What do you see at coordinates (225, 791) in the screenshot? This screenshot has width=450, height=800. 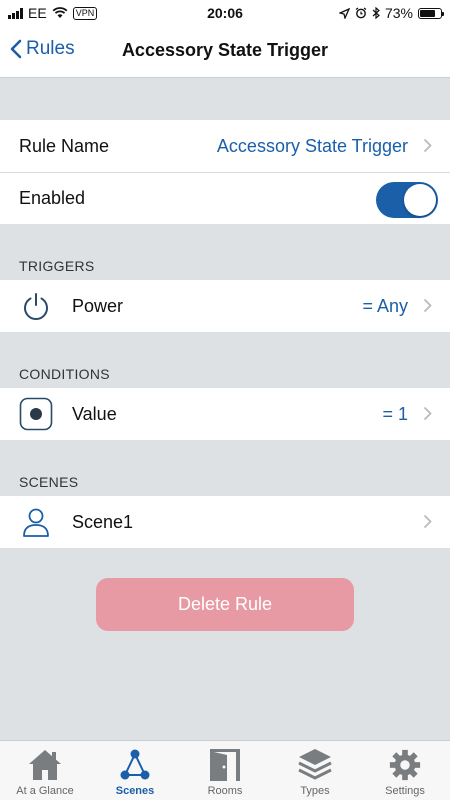 I see `tab-label: Rooms` at bounding box center [225, 791].